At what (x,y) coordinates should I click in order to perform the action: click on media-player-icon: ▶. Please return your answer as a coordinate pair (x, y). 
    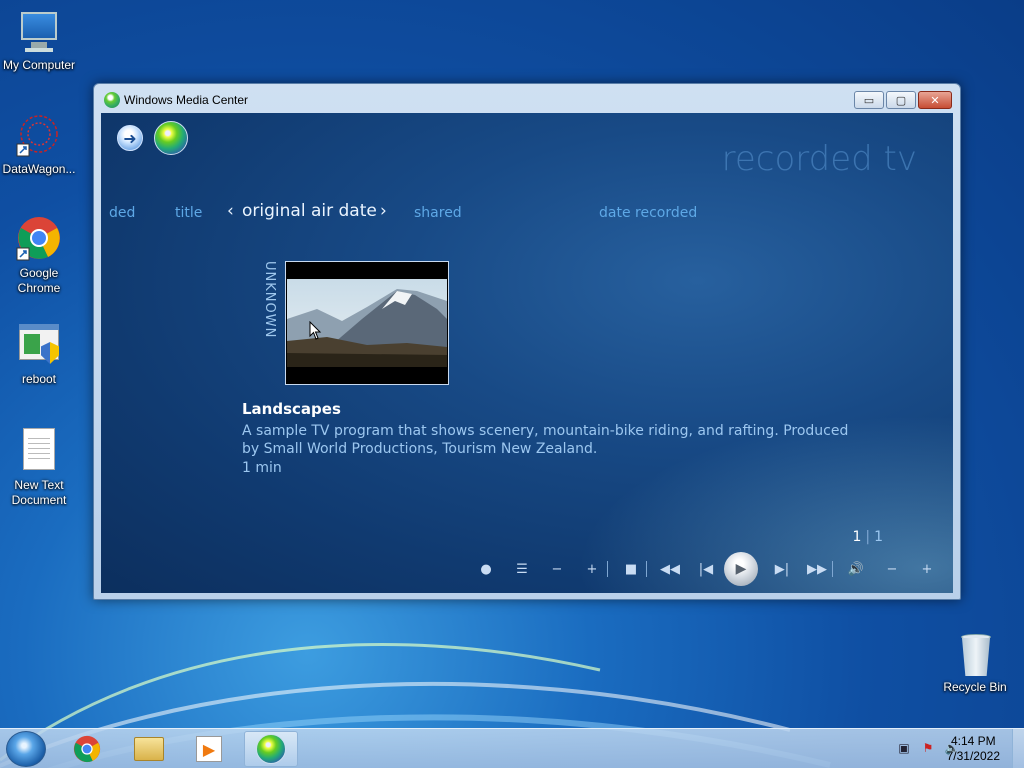
    Looking at the image, I should click on (209, 749).